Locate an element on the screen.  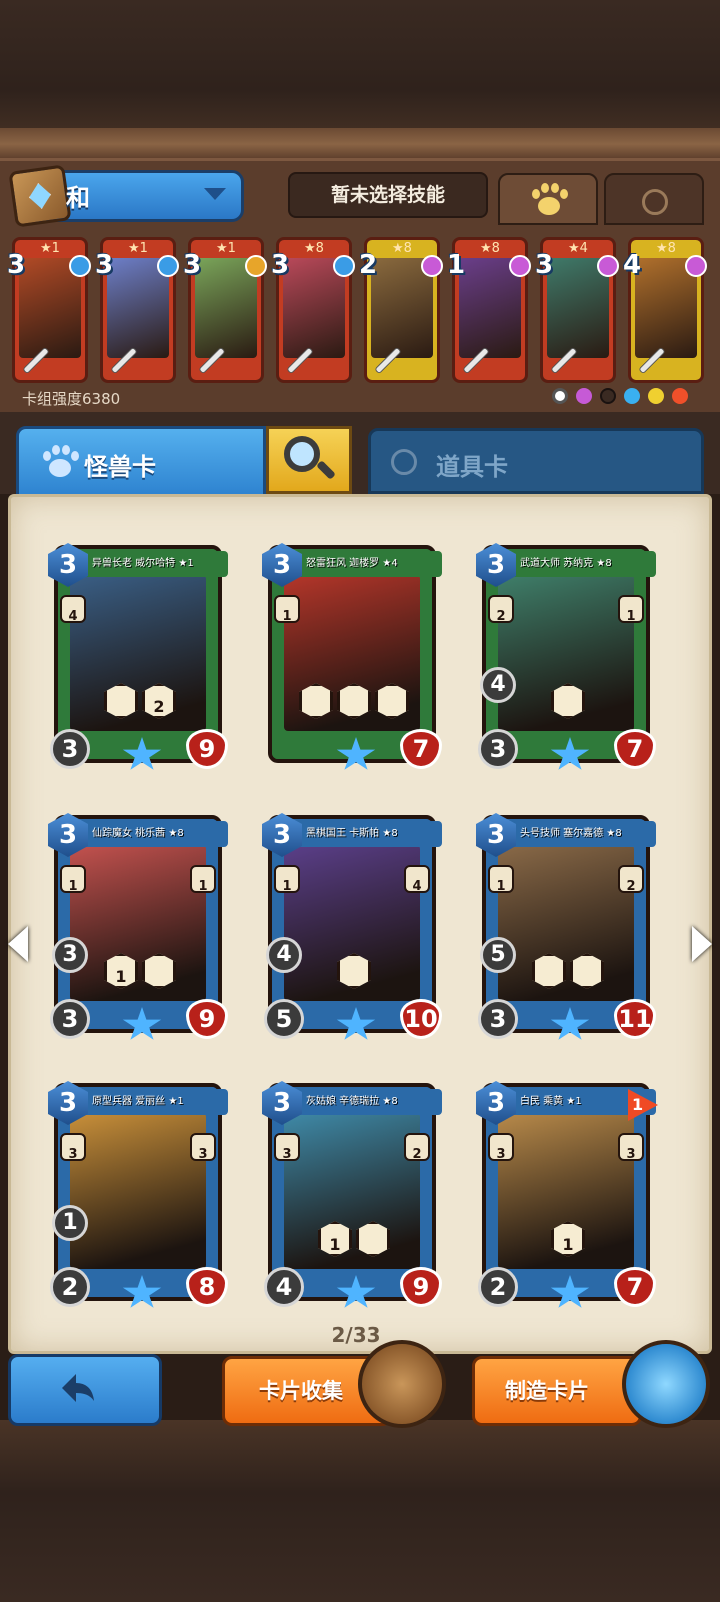
monster-card: 原型兵器 爱丽丝 ★1 3 3 3 1 2 8 is located at coordinates (138, 1194).